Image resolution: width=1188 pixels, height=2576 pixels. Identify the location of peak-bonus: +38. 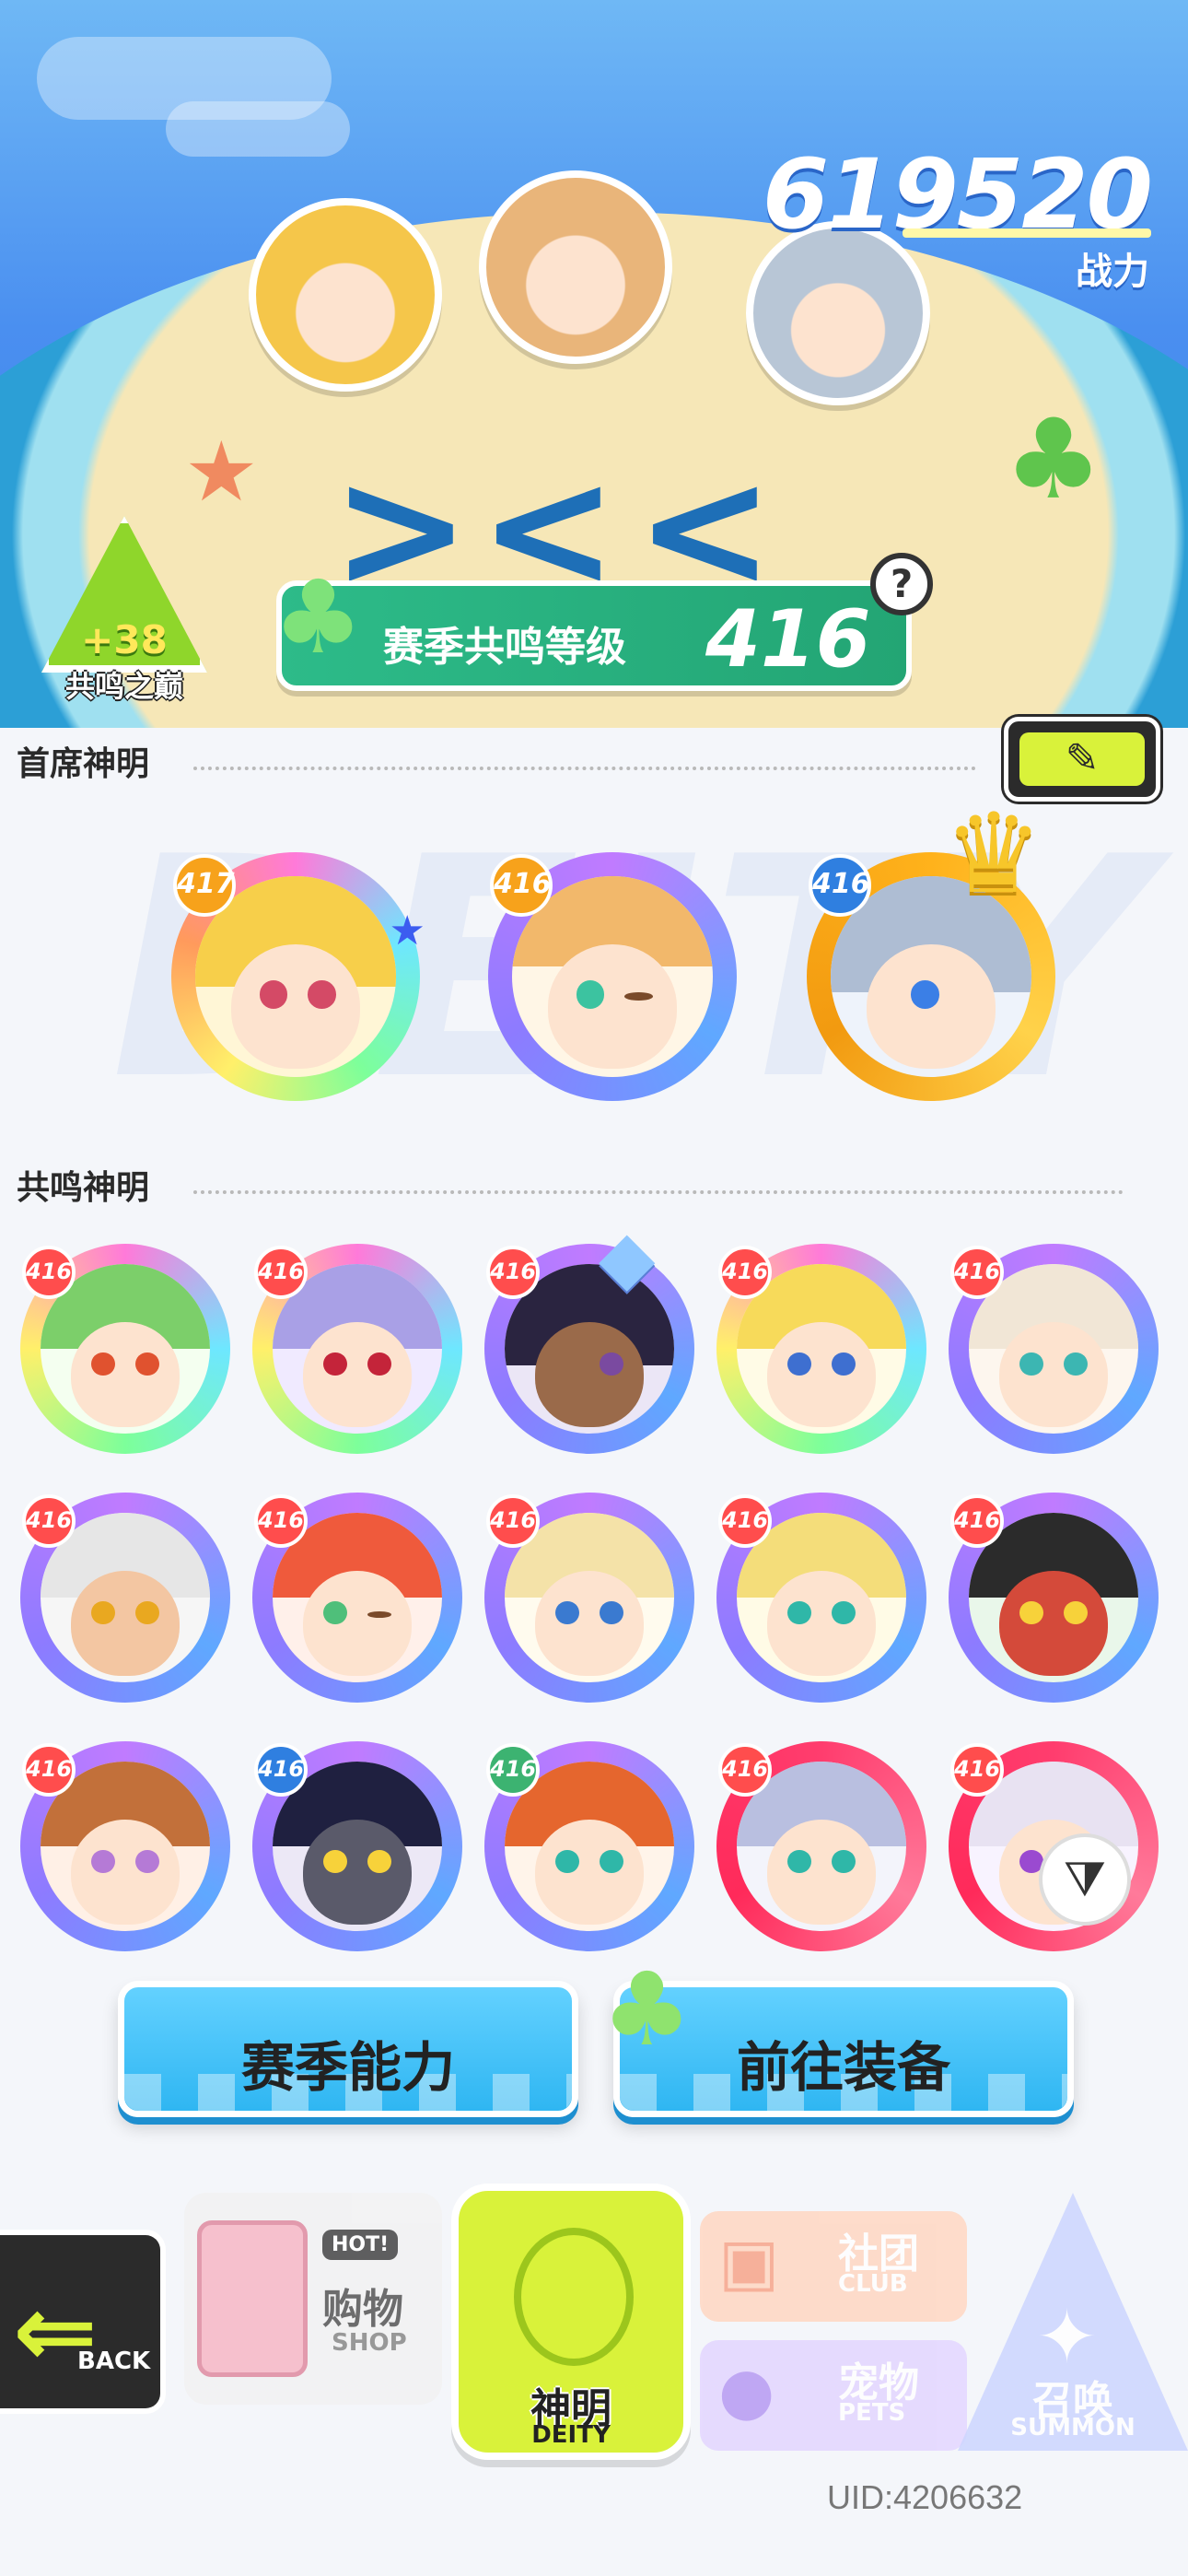
(124, 639).